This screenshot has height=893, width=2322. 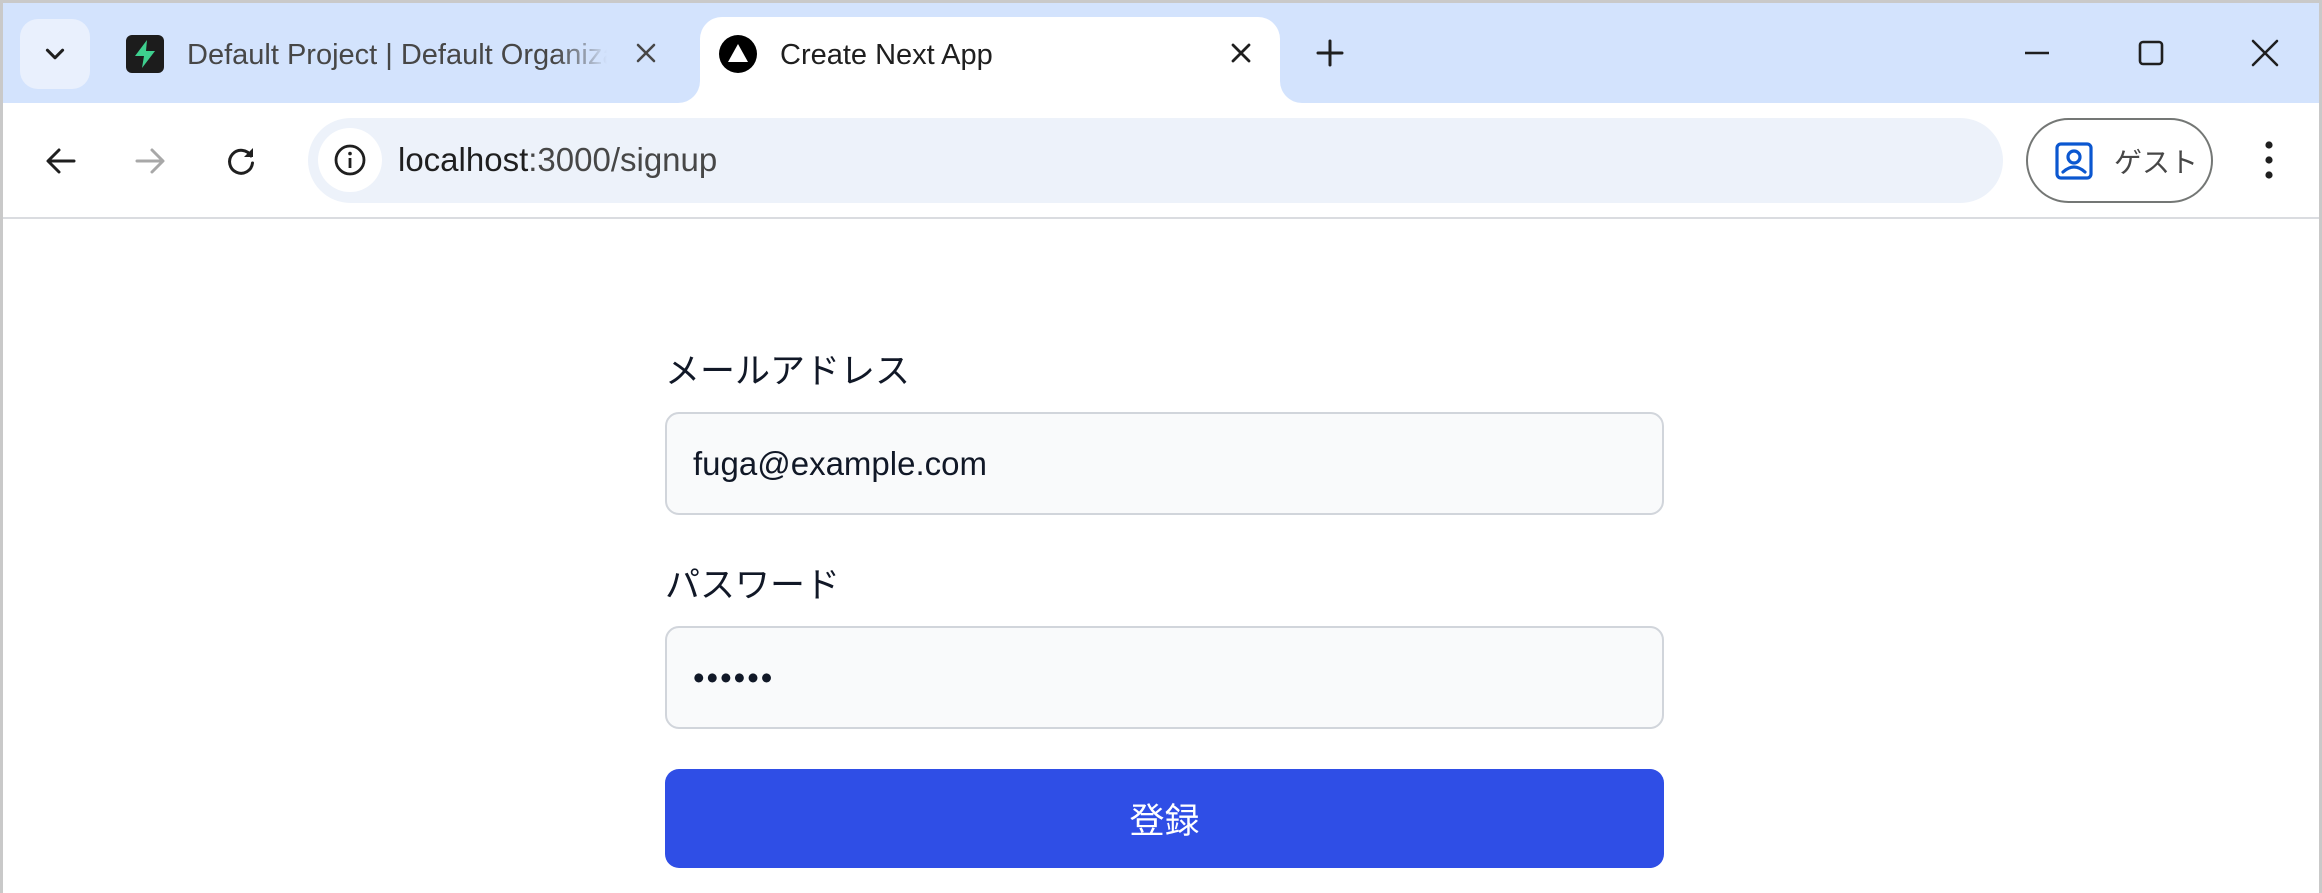 I want to click on tab-title: Create Next App, so click(x=886, y=55).